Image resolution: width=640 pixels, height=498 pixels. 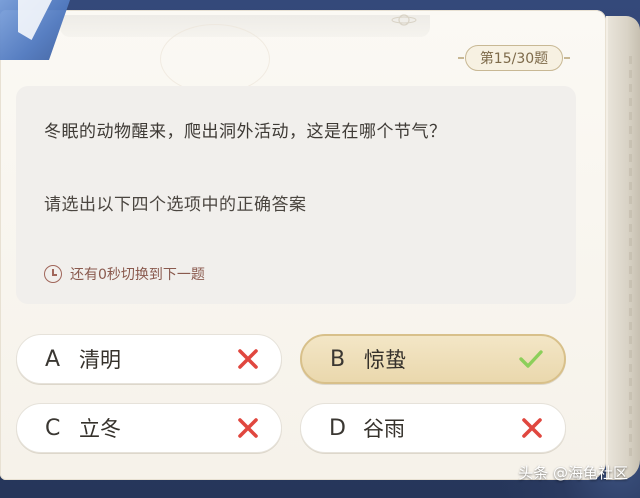 I want to click on countdown-timer: 还有0秒切换到下一题, so click(x=124, y=274).